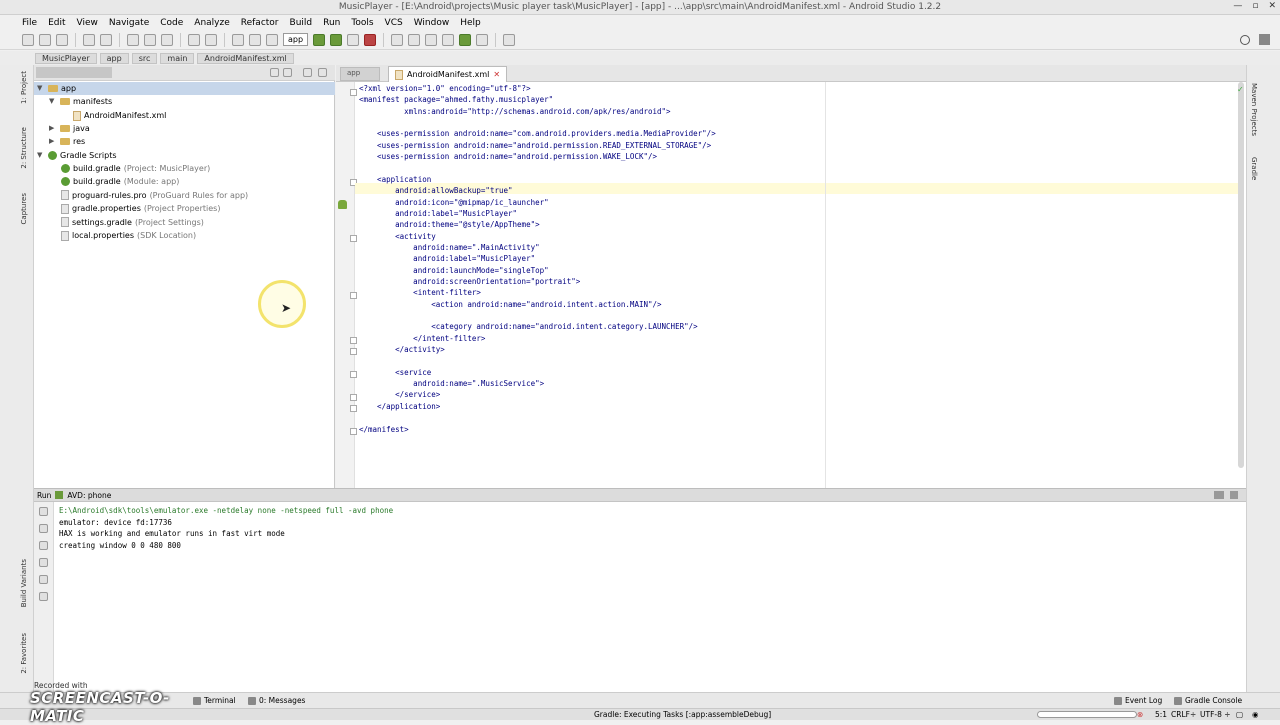 This screenshot has width=1280, height=725. Describe the element at coordinates (238, 39) in the screenshot. I see `back-icon` at that location.